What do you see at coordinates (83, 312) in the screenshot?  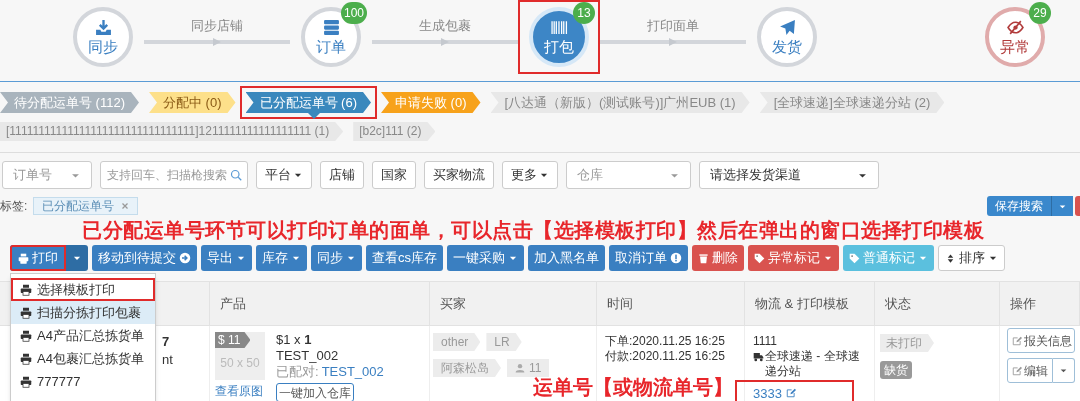 I see `menu-item: 扫描分拣打印包裹` at bounding box center [83, 312].